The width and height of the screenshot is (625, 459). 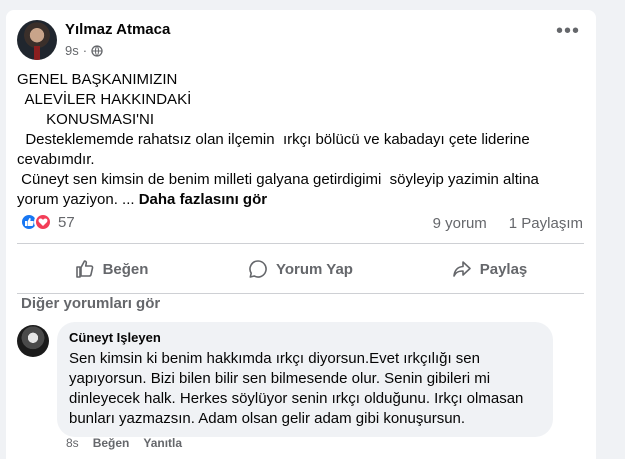 I want to click on comment-button: Yorum Yap, so click(x=300, y=269).